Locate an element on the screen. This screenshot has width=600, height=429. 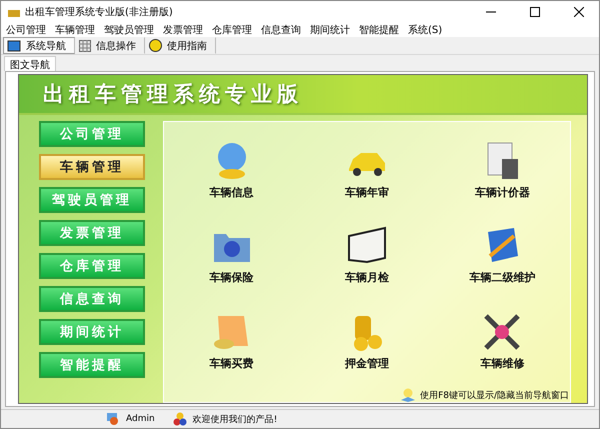
toolbar-button: 信息操作 is located at coordinates (110, 45).